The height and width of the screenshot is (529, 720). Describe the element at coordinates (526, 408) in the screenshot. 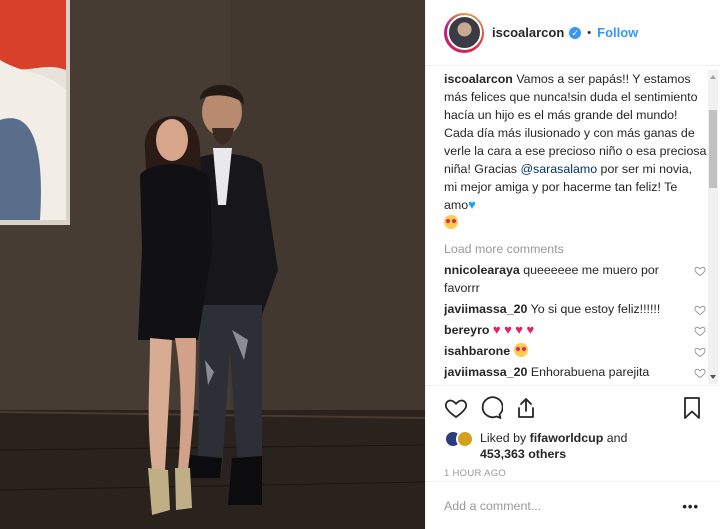

I see `share-icon` at that location.